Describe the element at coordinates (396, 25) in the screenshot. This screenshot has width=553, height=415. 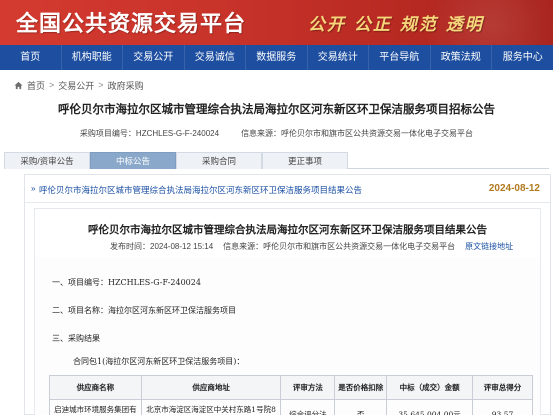
I see `site-slogan: 公开 公正 规范 透明` at that location.